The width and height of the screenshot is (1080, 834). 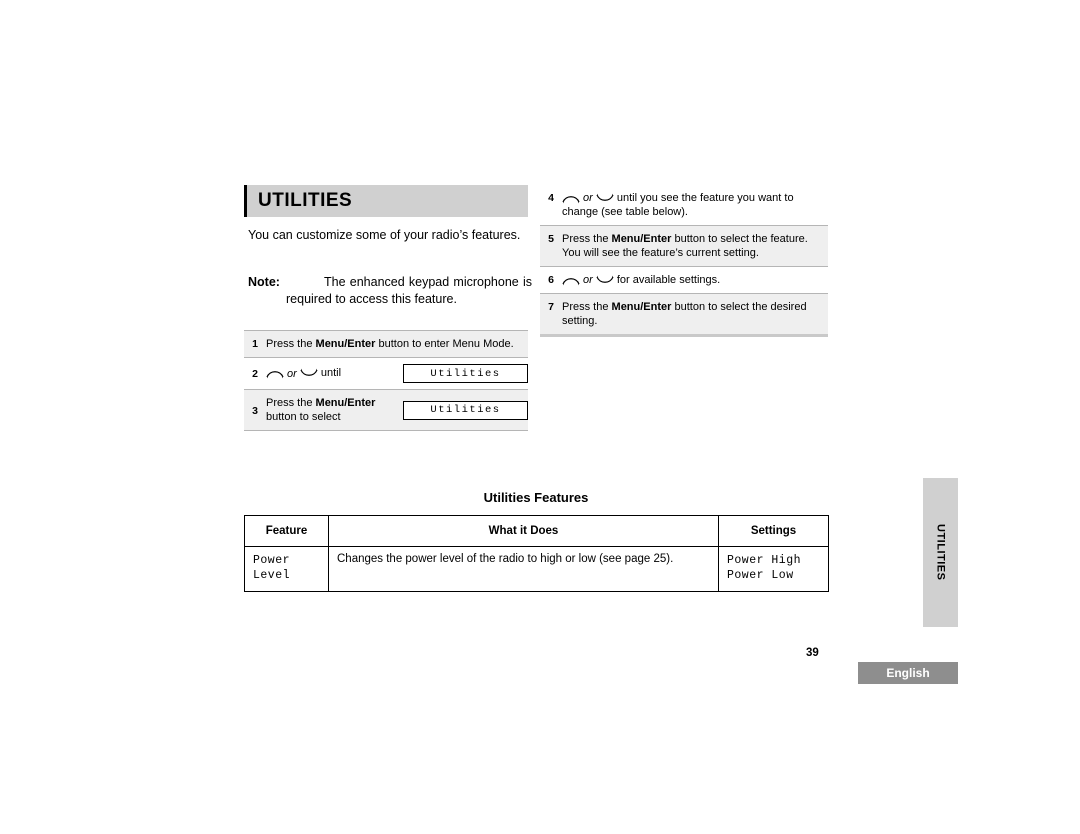 I want to click on step-number: 1, so click(x=255, y=344).